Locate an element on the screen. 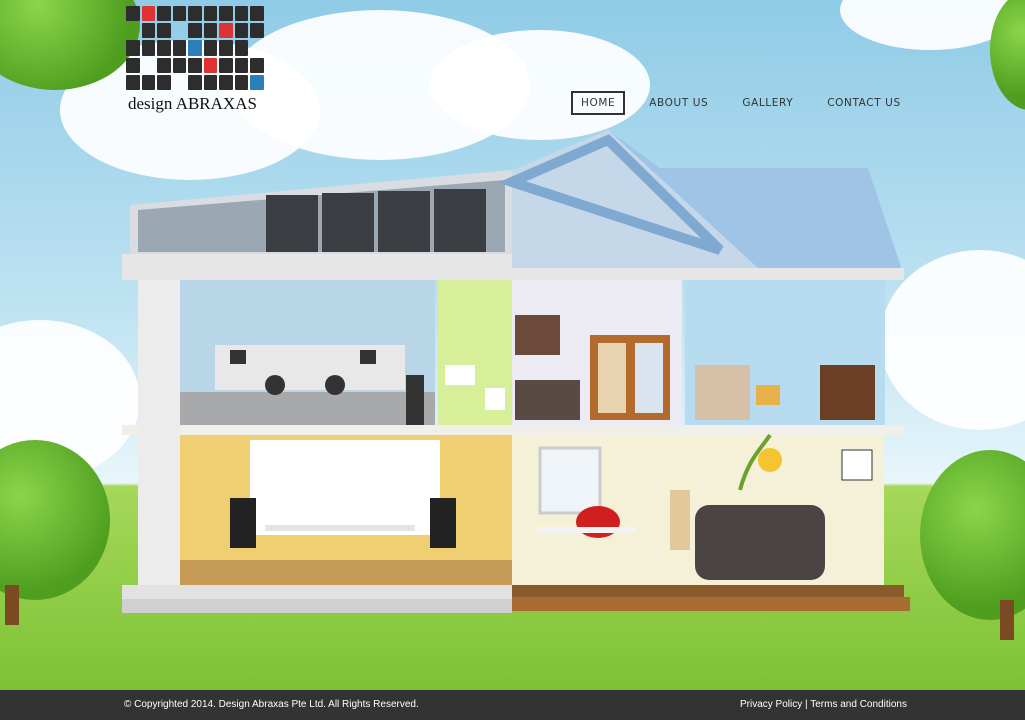  tree-right is located at coordinates (972, 535).